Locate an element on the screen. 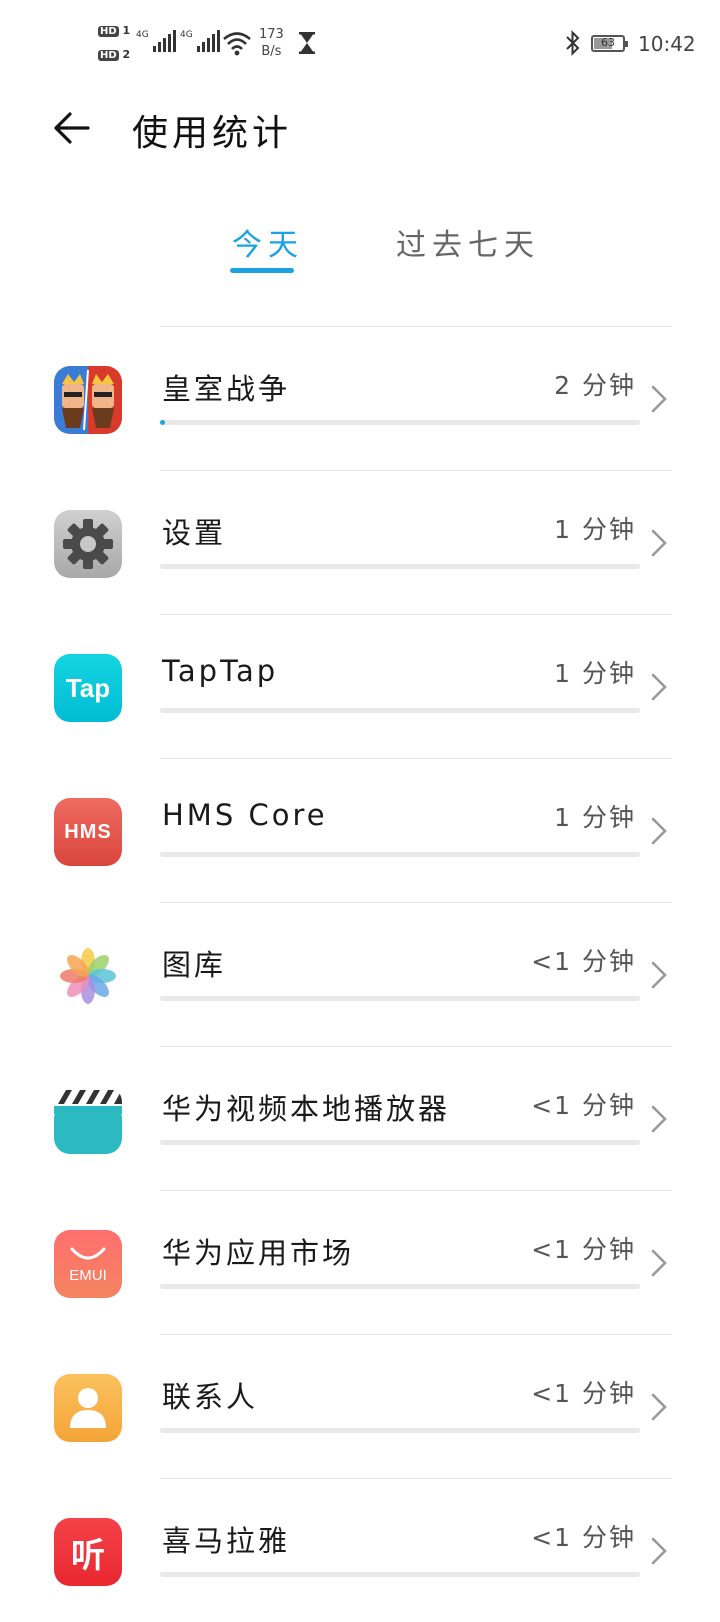 The height and width of the screenshot is (1622, 720). appgallery-icon: EMUI is located at coordinates (88, 1264).